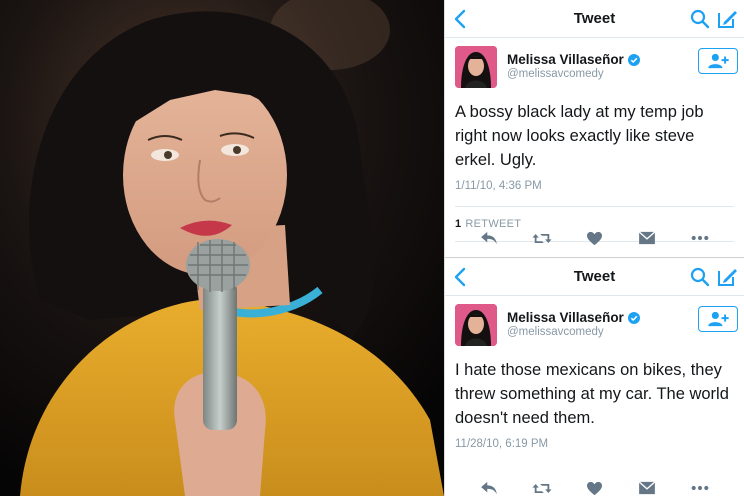 The image size is (744, 496). What do you see at coordinates (498, 186) in the screenshot?
I see `tweet-timestamp: 1/11/10, 4:36 PM` at bounding box center [498, 186].